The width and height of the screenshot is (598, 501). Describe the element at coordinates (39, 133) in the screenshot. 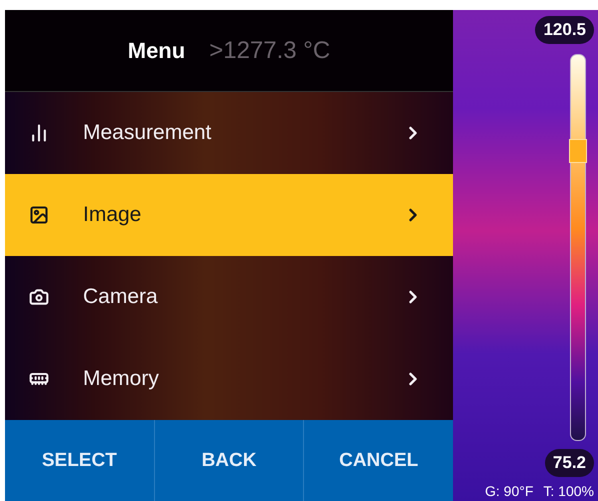

I see `bar-chart-icon` at that location.